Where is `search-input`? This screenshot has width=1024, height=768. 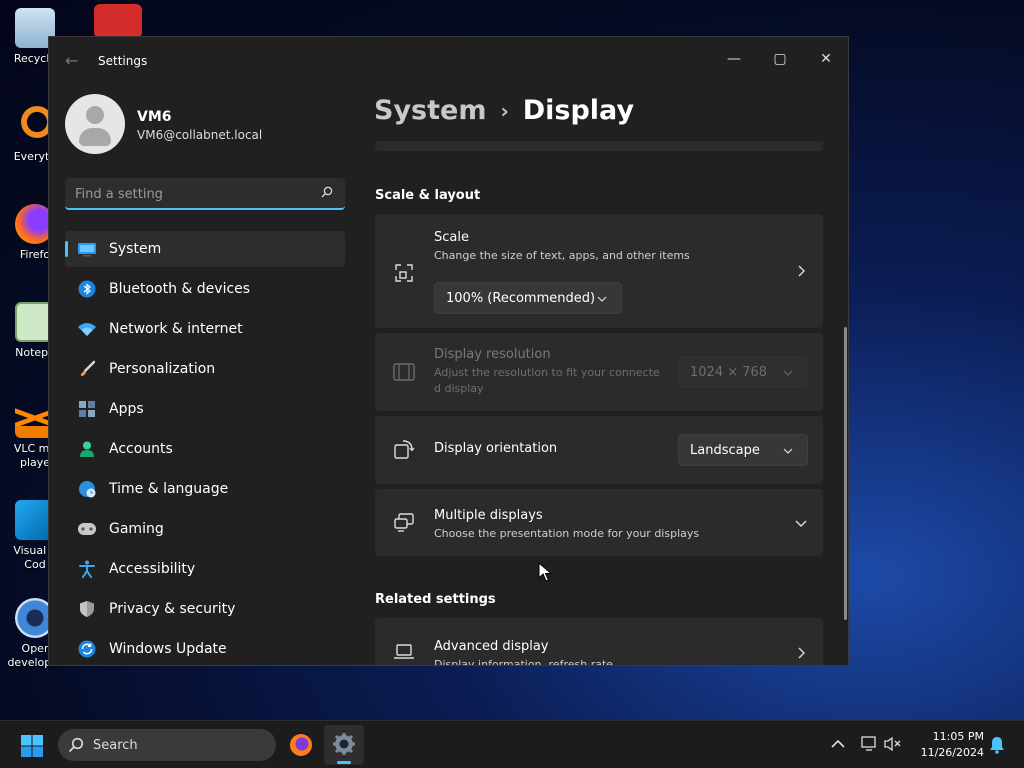 search-input is located at coordinates (190, 194).